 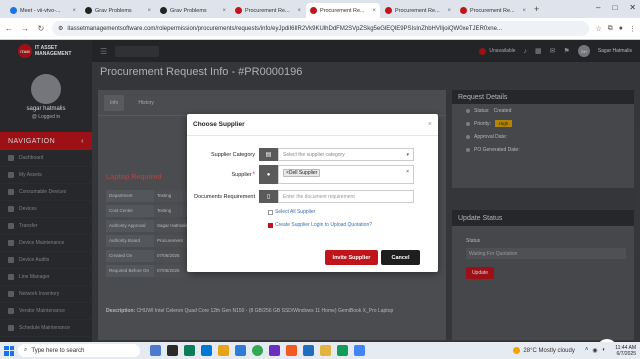 What do you see at coordinates (351, 257) in the screenshot?
I see `invite-supplier-button: Invite Supplier` at bounding box center [351, 257].